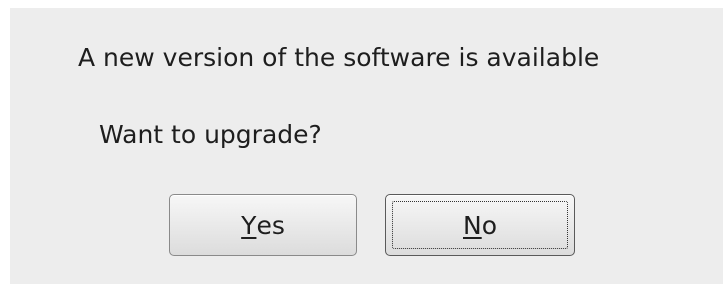  What do you see at coordinates (472, 225) in the screenshot?
I see `no-mnemonic: N` at bounding box center [472, 225].